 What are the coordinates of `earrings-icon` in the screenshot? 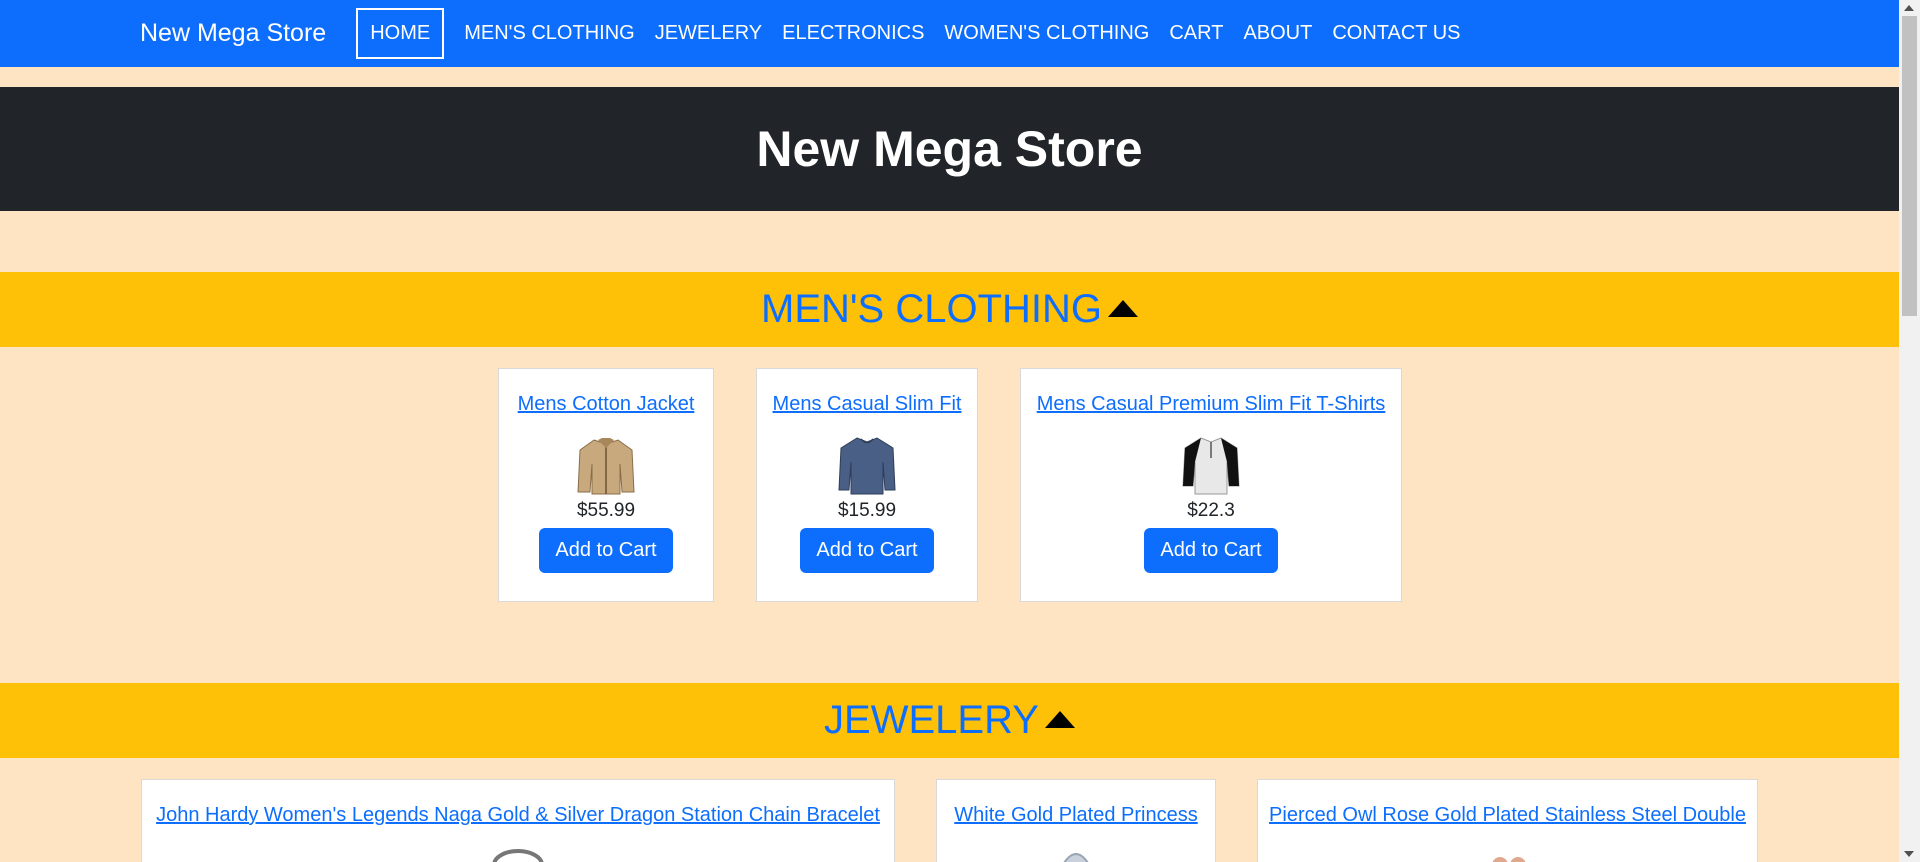 It's located at (1508, 851).